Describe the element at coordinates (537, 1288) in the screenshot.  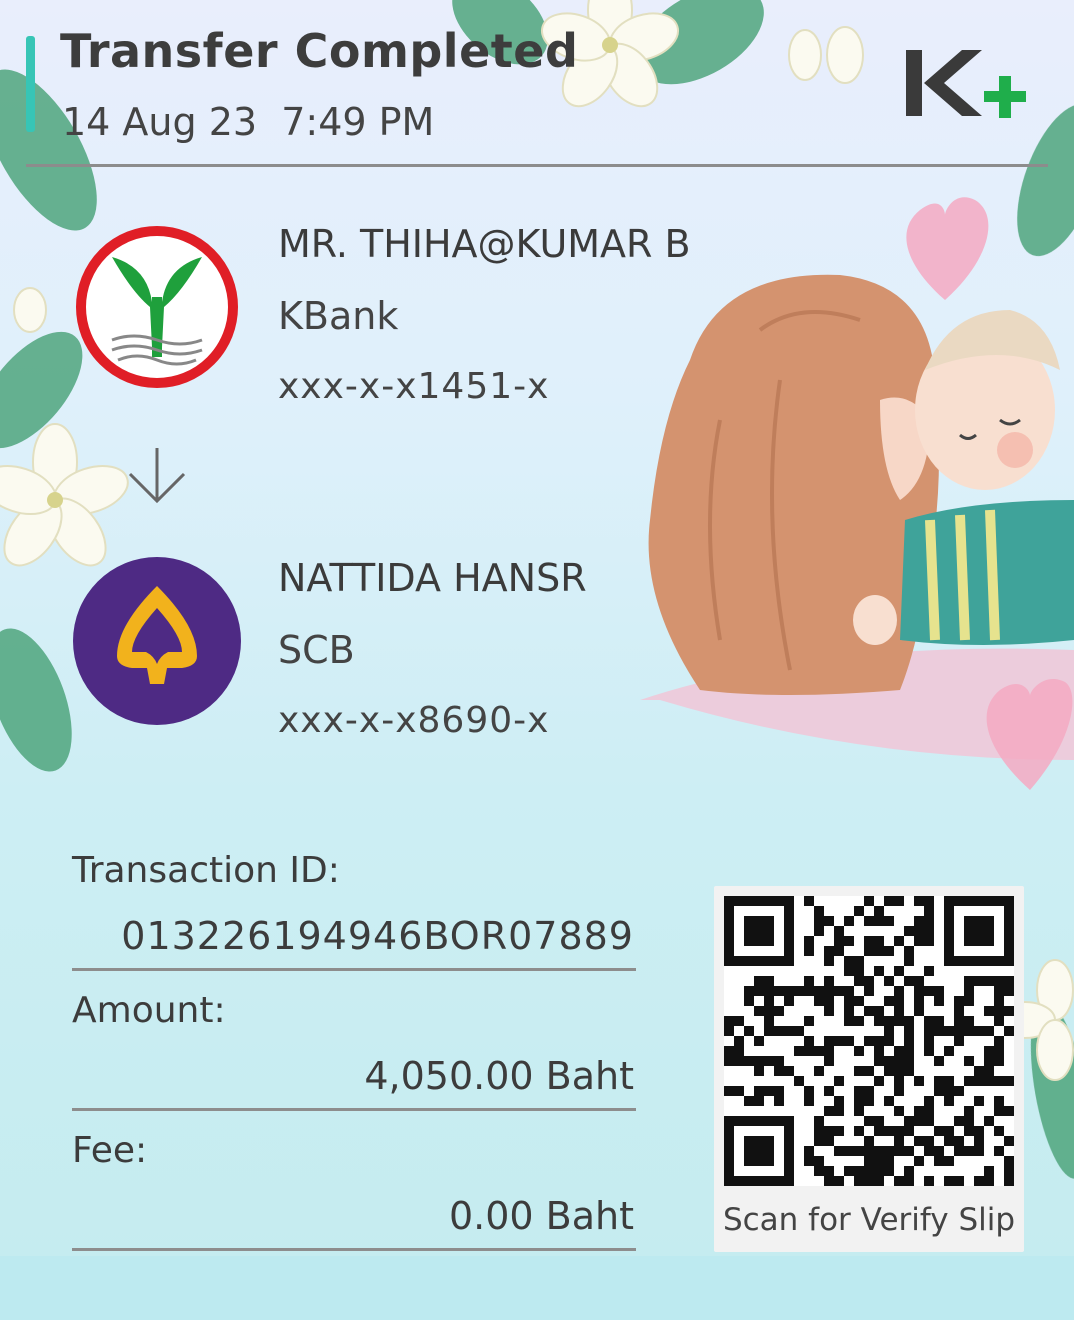
I see `footer-band` at that location.